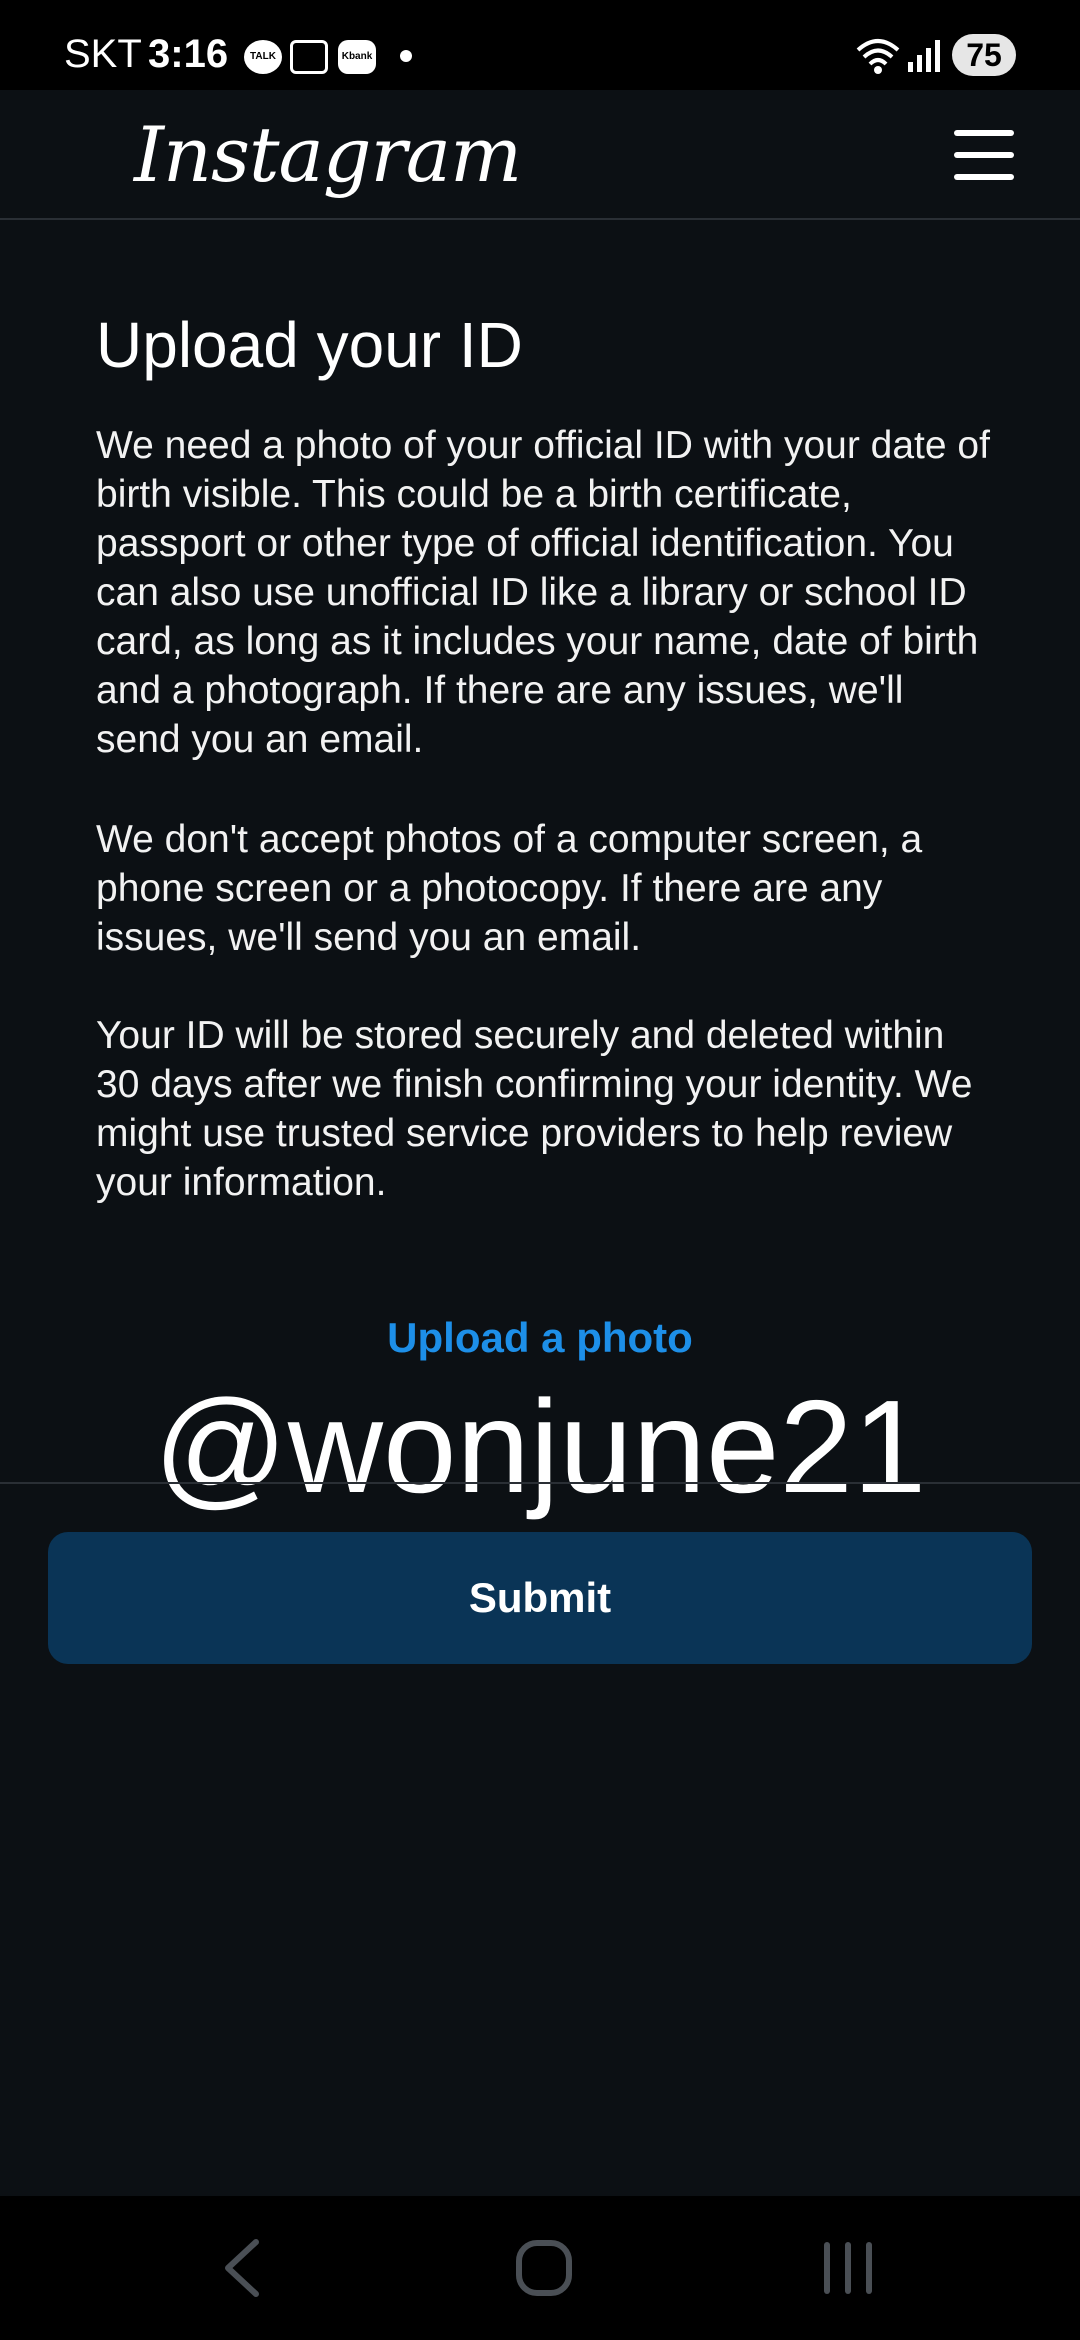  I want to click on status-bar: SKT 3:16 TALK Kbank 75, so click(540, 45).